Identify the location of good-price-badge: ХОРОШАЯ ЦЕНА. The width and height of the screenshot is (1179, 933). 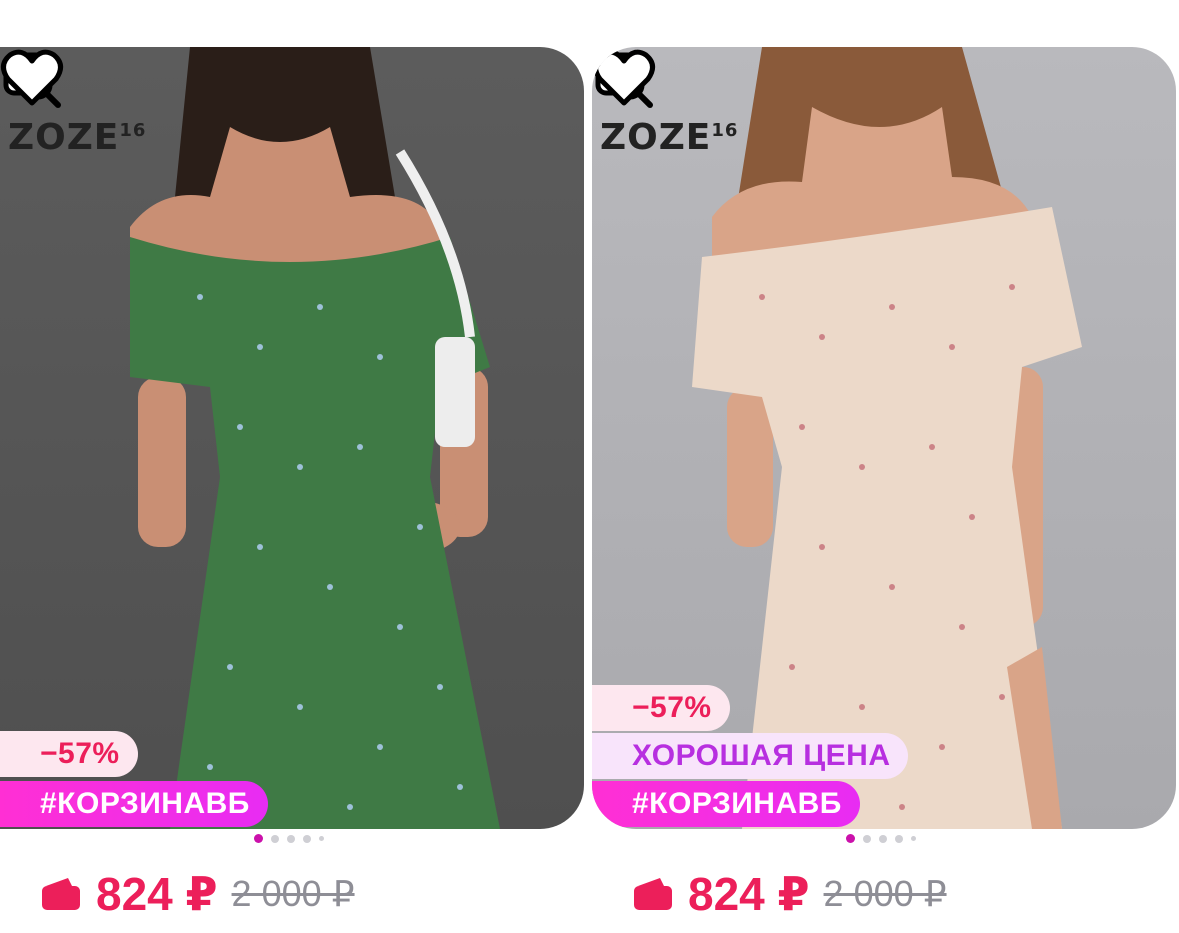
(750, 756).